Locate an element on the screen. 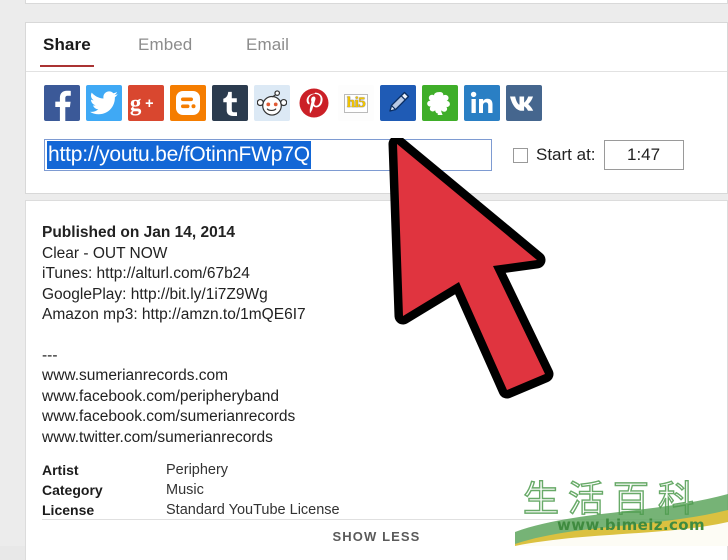 The image size is (728, 560). svg-text: g is located at coordinates (136, 103).